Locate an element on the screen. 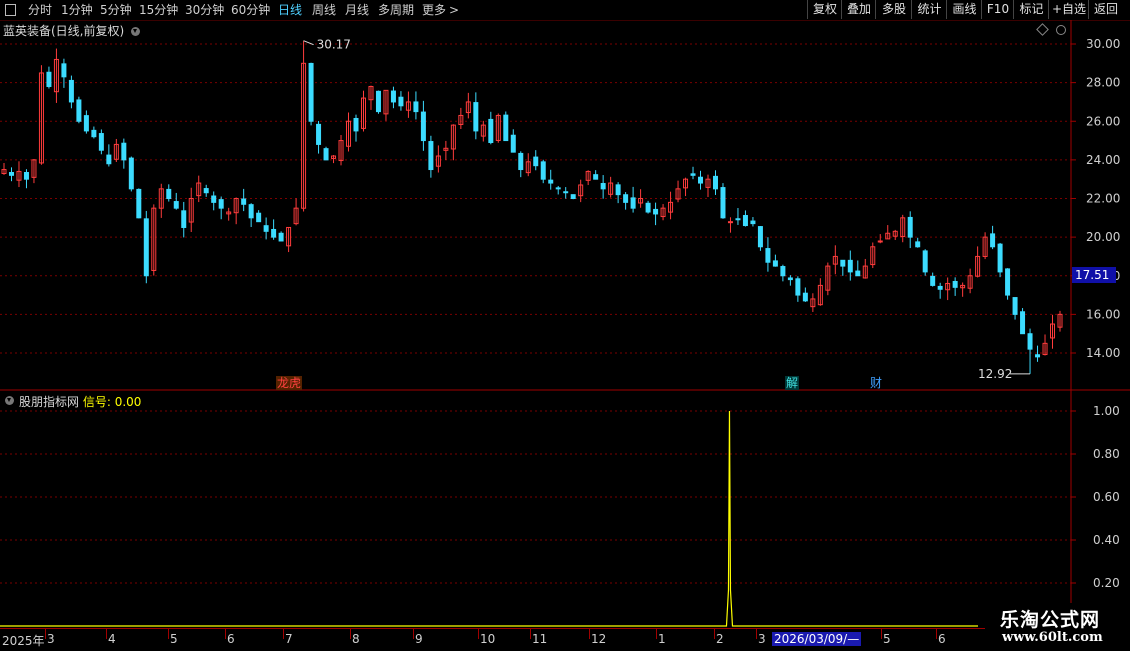 This screenshot has height=651, width=1130. period-tab-60min: 60分钟 is located at coordinates (250, 10).